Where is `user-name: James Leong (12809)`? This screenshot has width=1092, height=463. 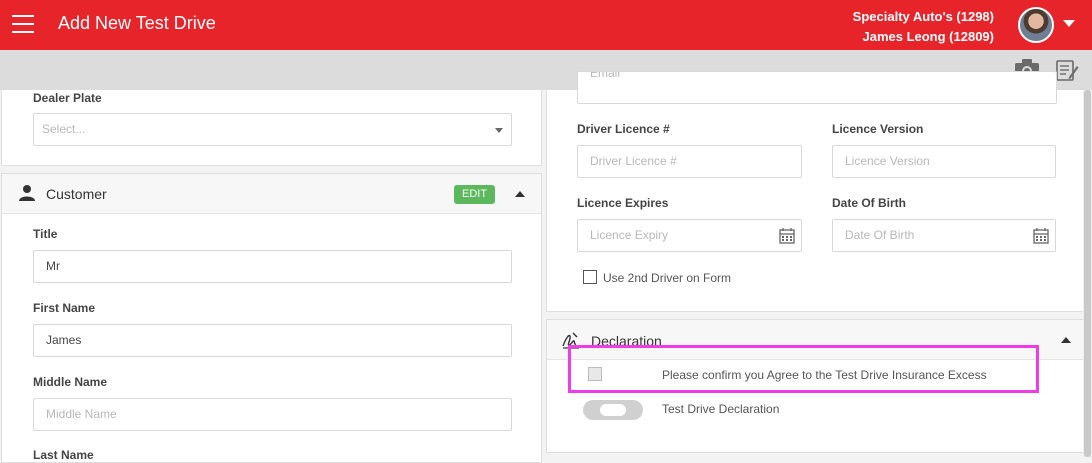
user-name: James Leong (12809) is located at coordinates (928, 36).